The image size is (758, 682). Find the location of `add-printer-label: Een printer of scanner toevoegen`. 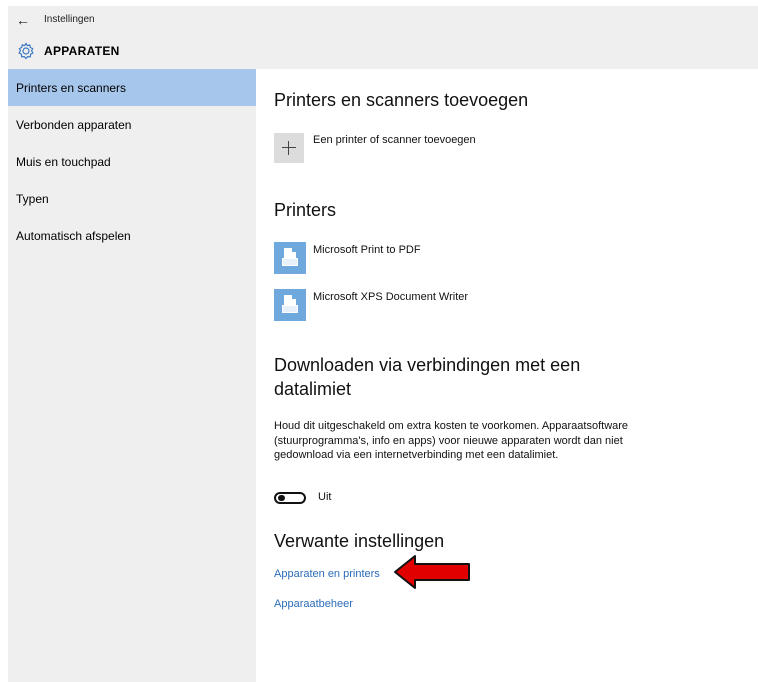

add-printer-label: Een printer of scanner toevoegen is located at coordinates (394, 140).